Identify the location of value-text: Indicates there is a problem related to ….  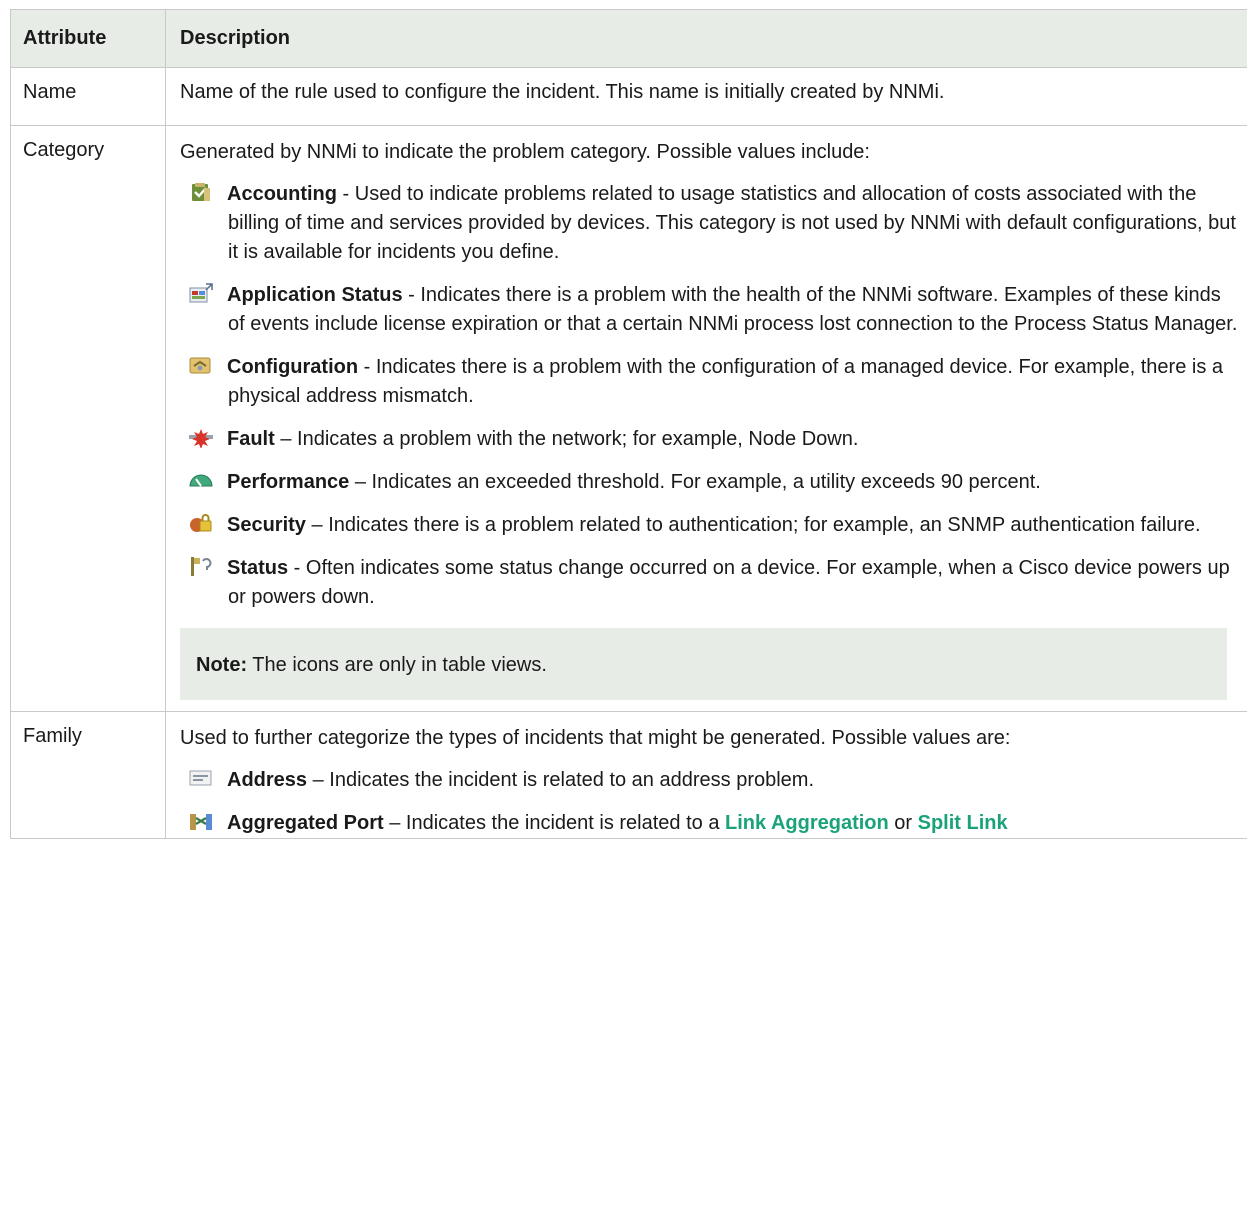
(764, 525).